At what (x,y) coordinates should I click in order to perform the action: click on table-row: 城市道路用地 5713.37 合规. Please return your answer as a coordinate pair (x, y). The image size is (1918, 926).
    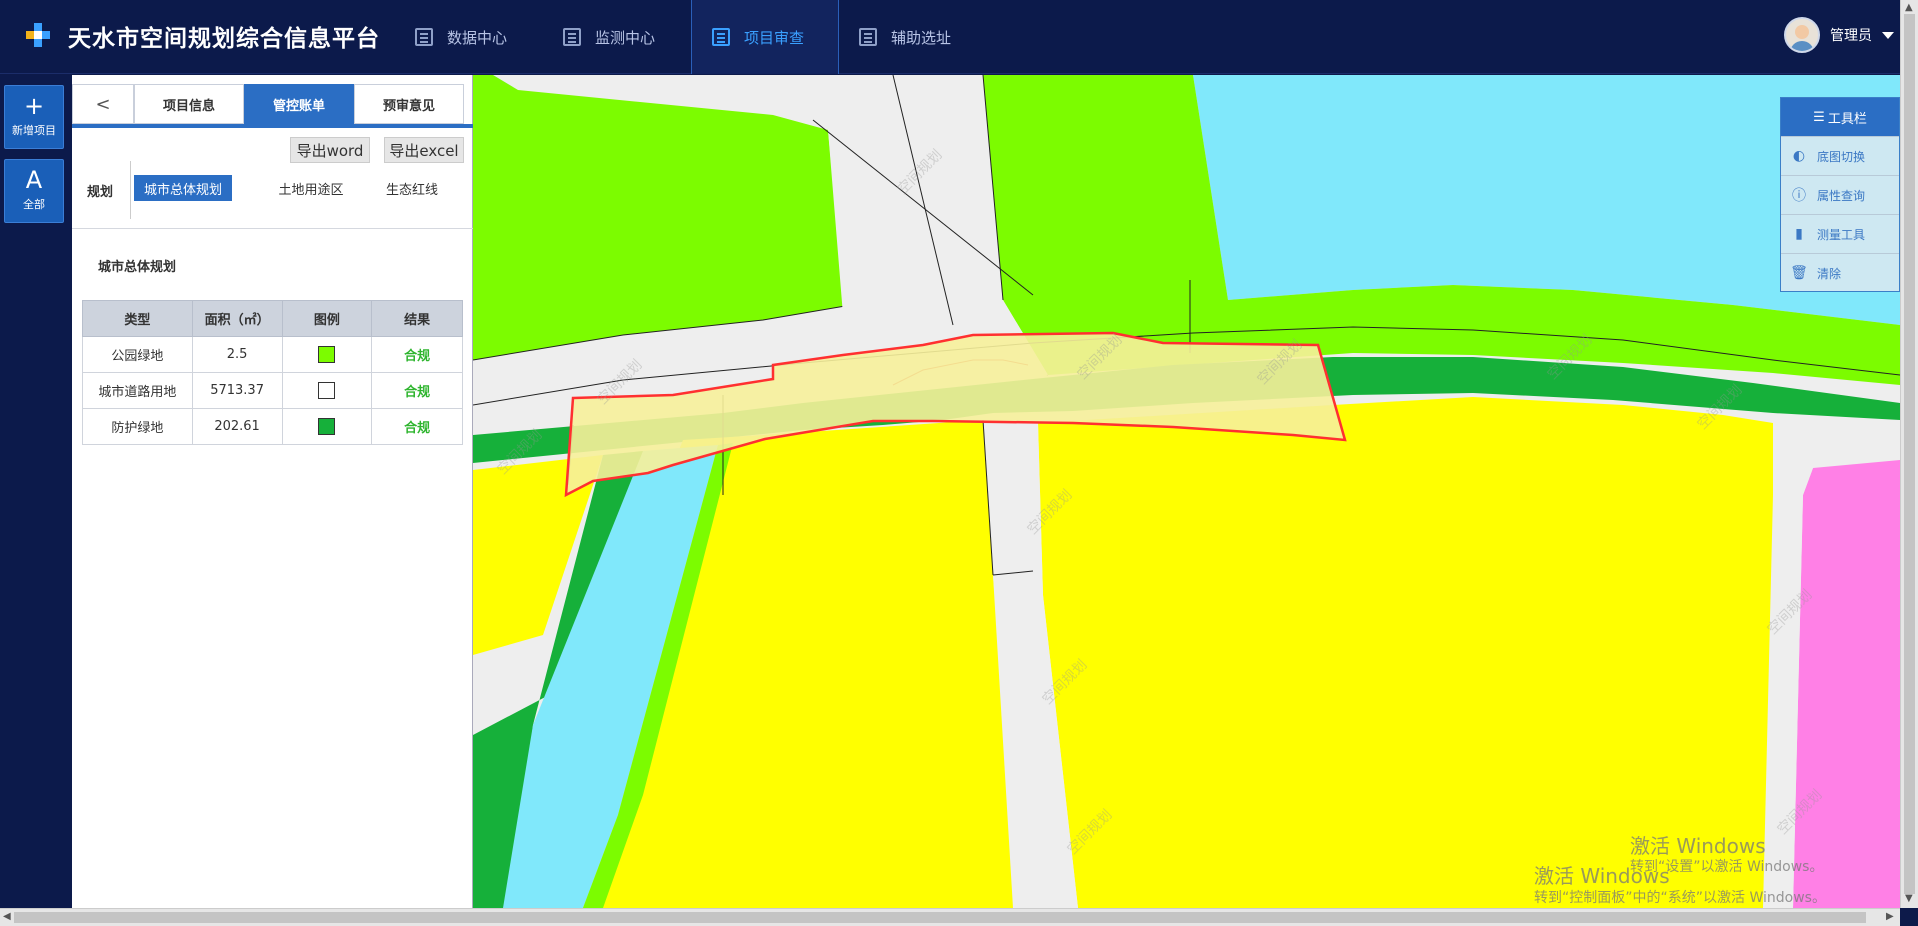
    Looking at the image, I should click on (272, 390).